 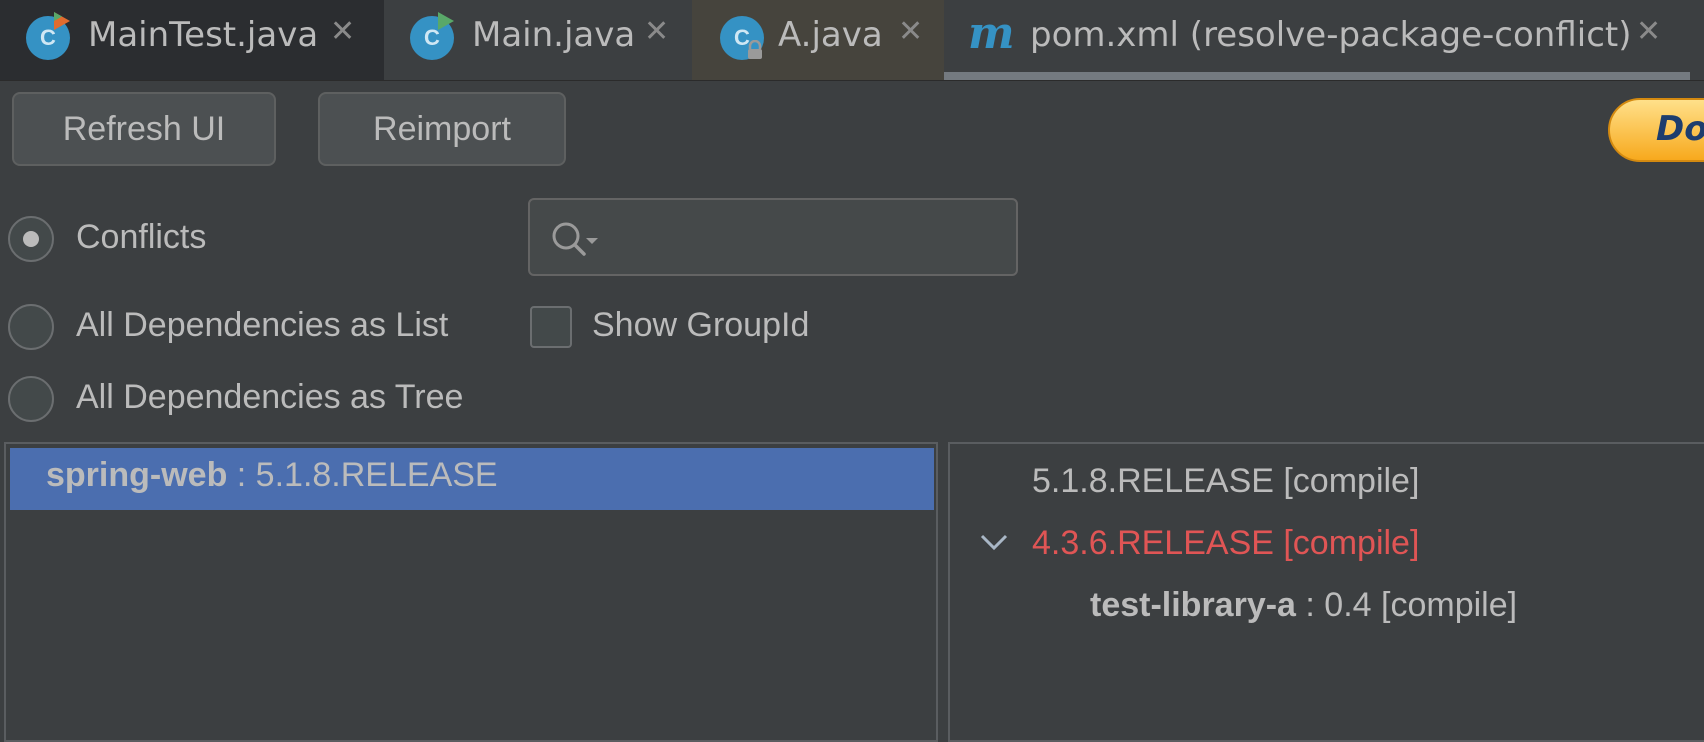 I want to click on tree-row-conflict: 4.3.6.RELEASE [compile], so click(x=1225, y=543).